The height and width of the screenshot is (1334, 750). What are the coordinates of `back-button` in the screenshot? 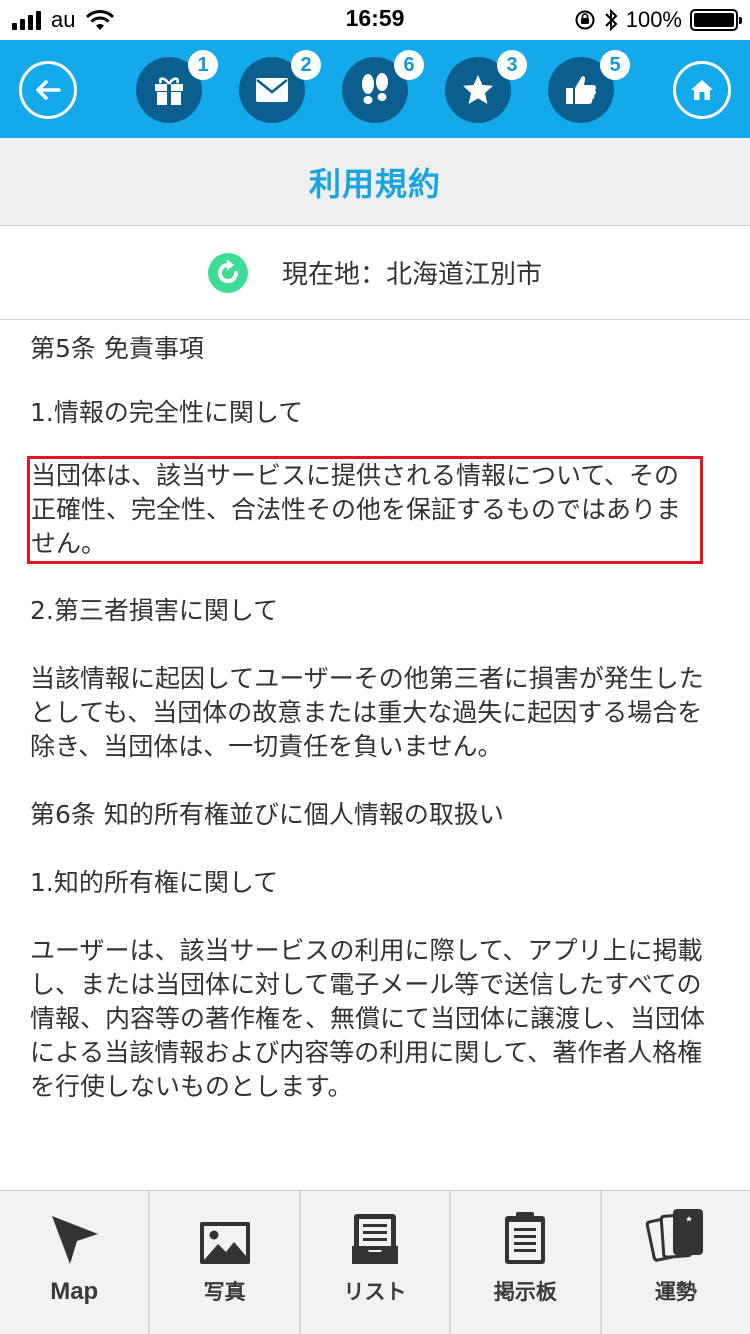 It's located at (48, 90).